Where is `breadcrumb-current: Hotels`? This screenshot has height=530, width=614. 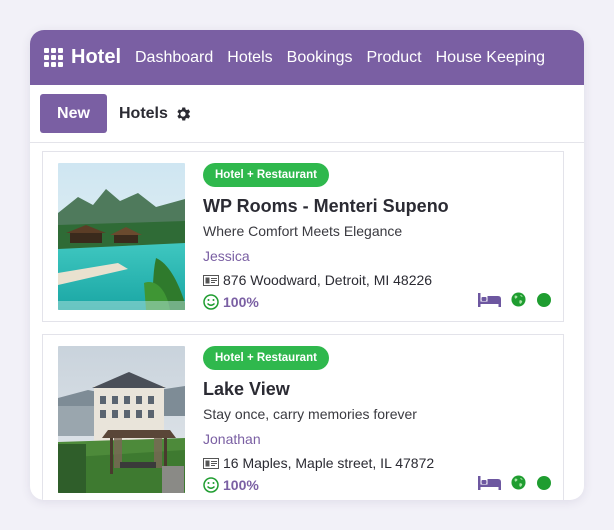
breadcrumb-current: Hotels is located at coordinates (143, 113).